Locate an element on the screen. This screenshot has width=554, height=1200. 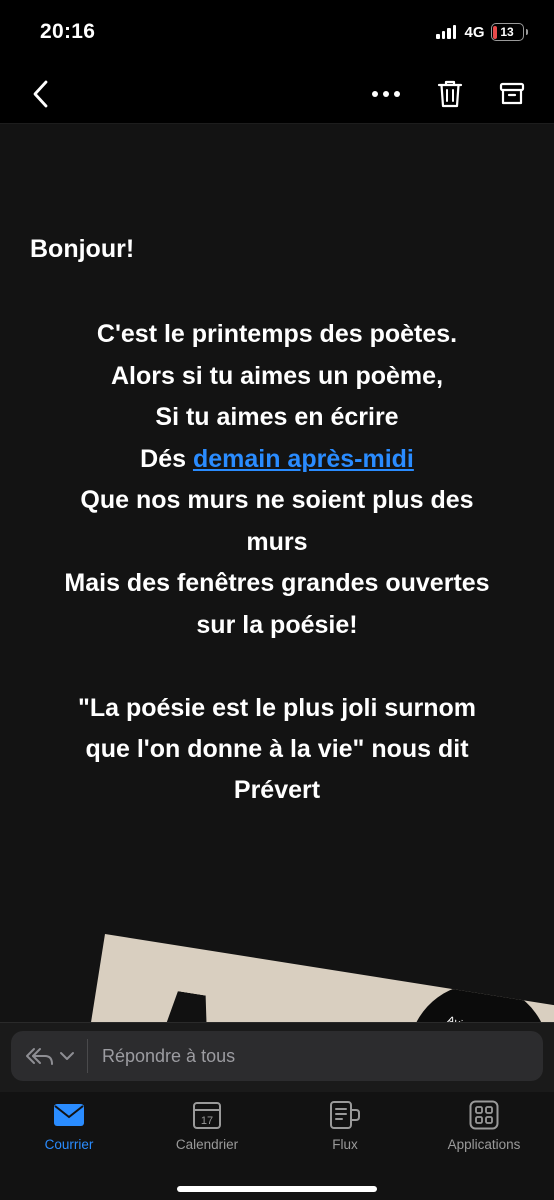
more-options-button is located at coordinates (386, 94).